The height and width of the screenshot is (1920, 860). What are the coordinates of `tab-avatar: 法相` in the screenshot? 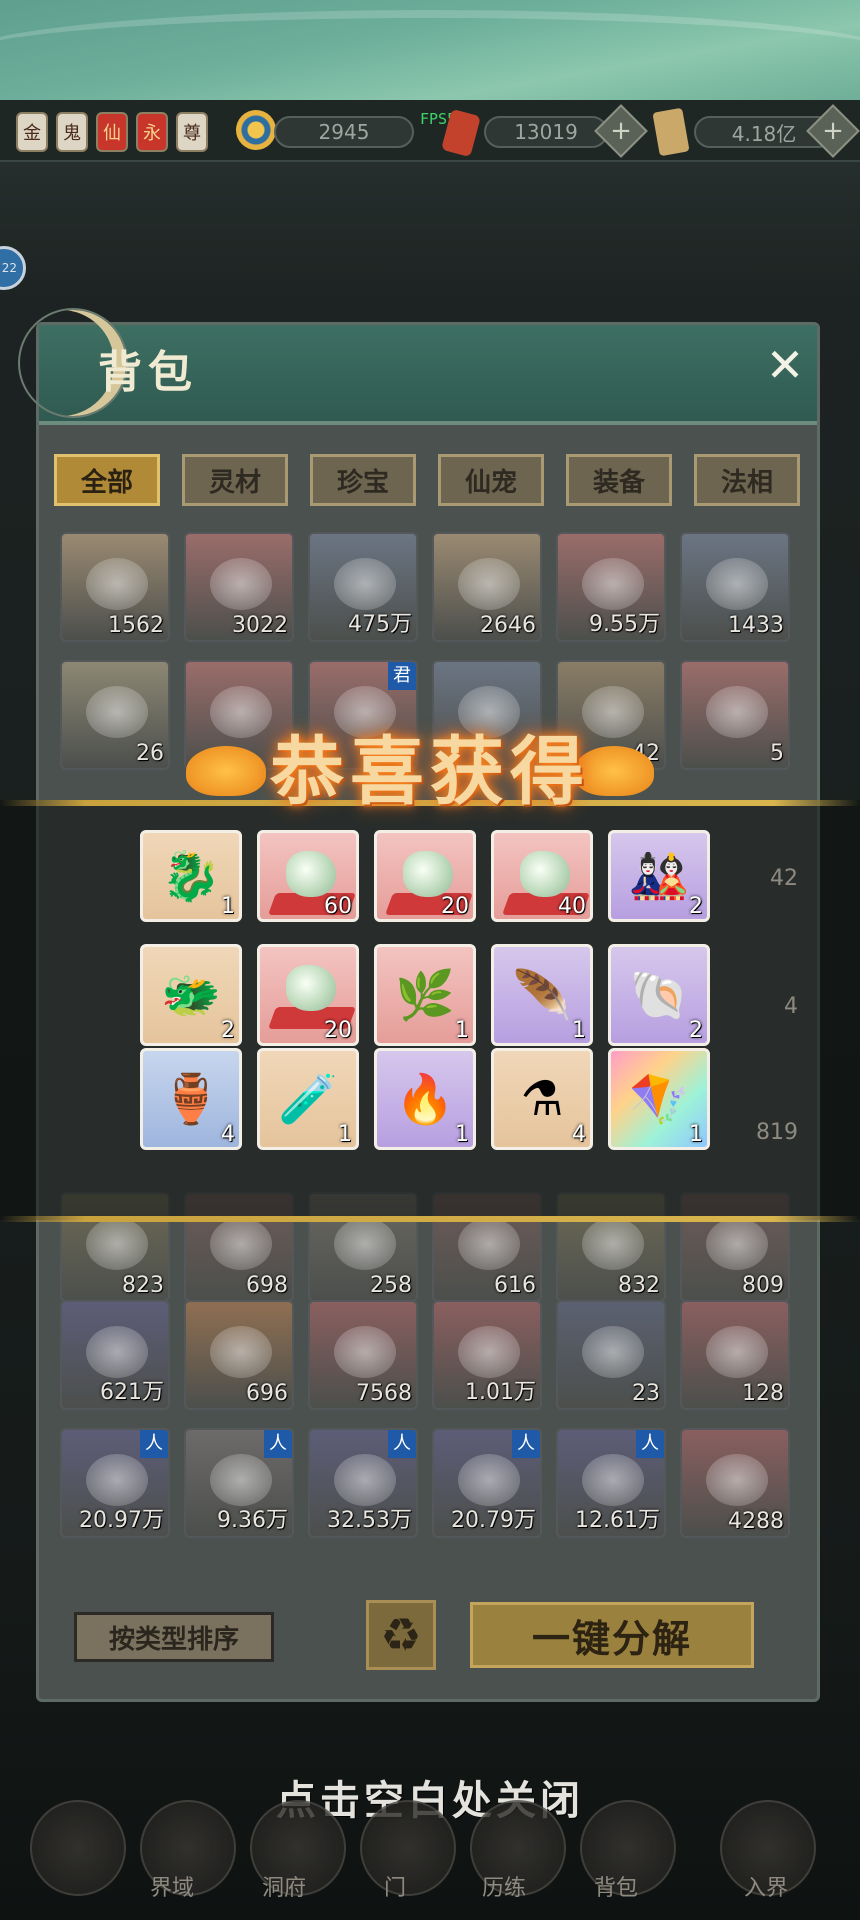 It's located at (747, 480).